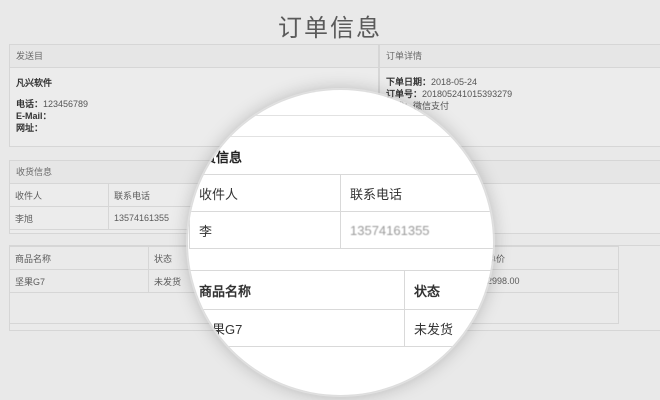 The height and width of the screenshot is (400, 660). I want to click on lens-products-table: 商品名称 状态 坚果G7 未发货, so click(341, 308).